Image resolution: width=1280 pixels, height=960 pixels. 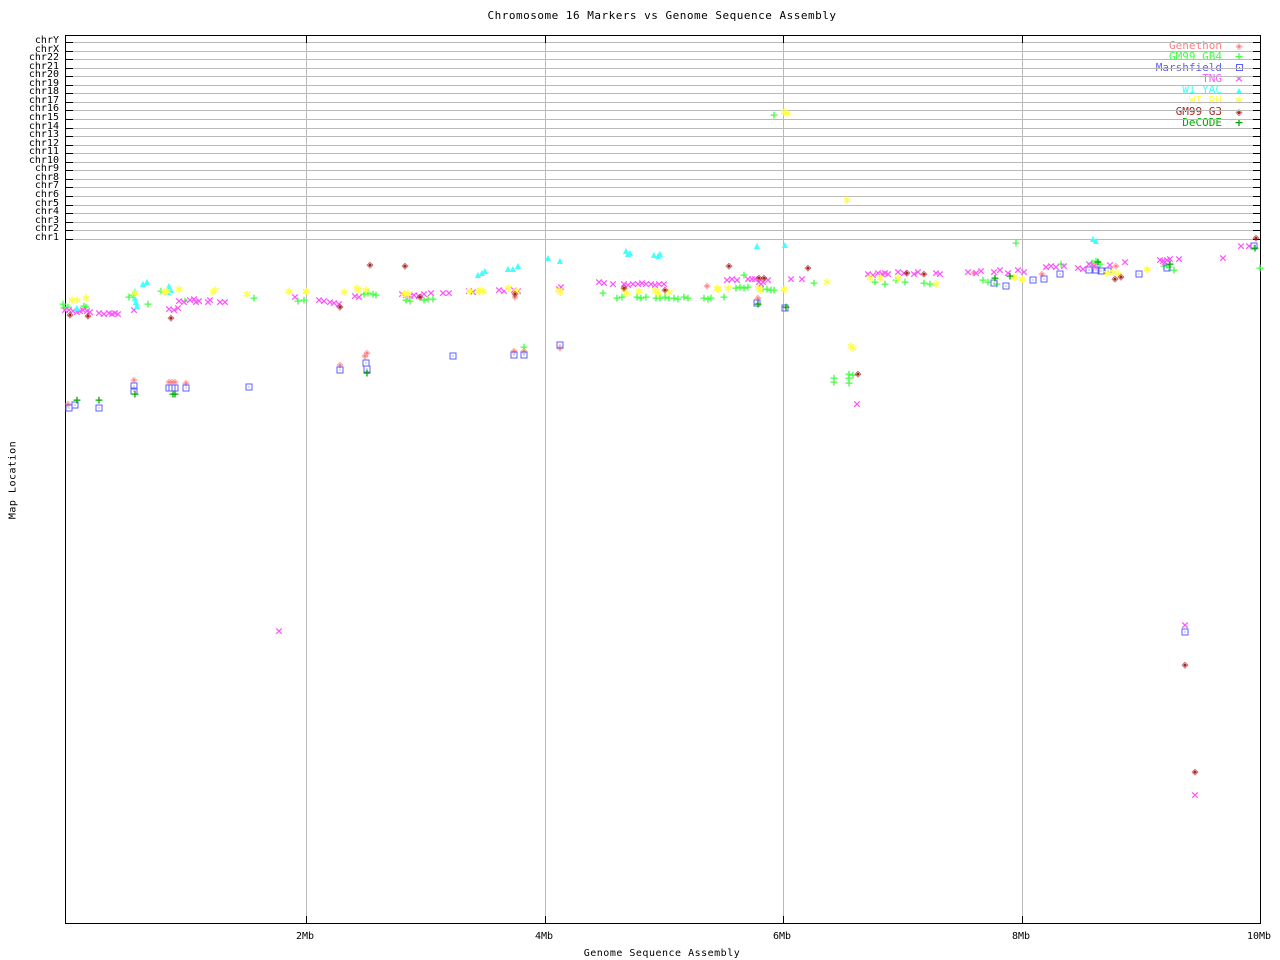 What do you see at coordinates (1021, 936) in the screenshot?
I see `x-tick-label-8Mb: 8Mb` at bounding box center [1021, 936].